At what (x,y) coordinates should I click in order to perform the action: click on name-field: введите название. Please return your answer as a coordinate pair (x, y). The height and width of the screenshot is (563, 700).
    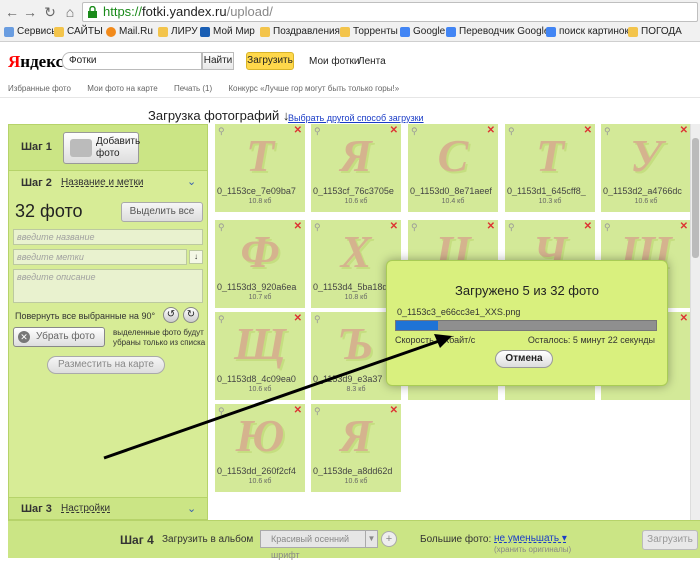
    Looking at the image, I should click on (108, 237).